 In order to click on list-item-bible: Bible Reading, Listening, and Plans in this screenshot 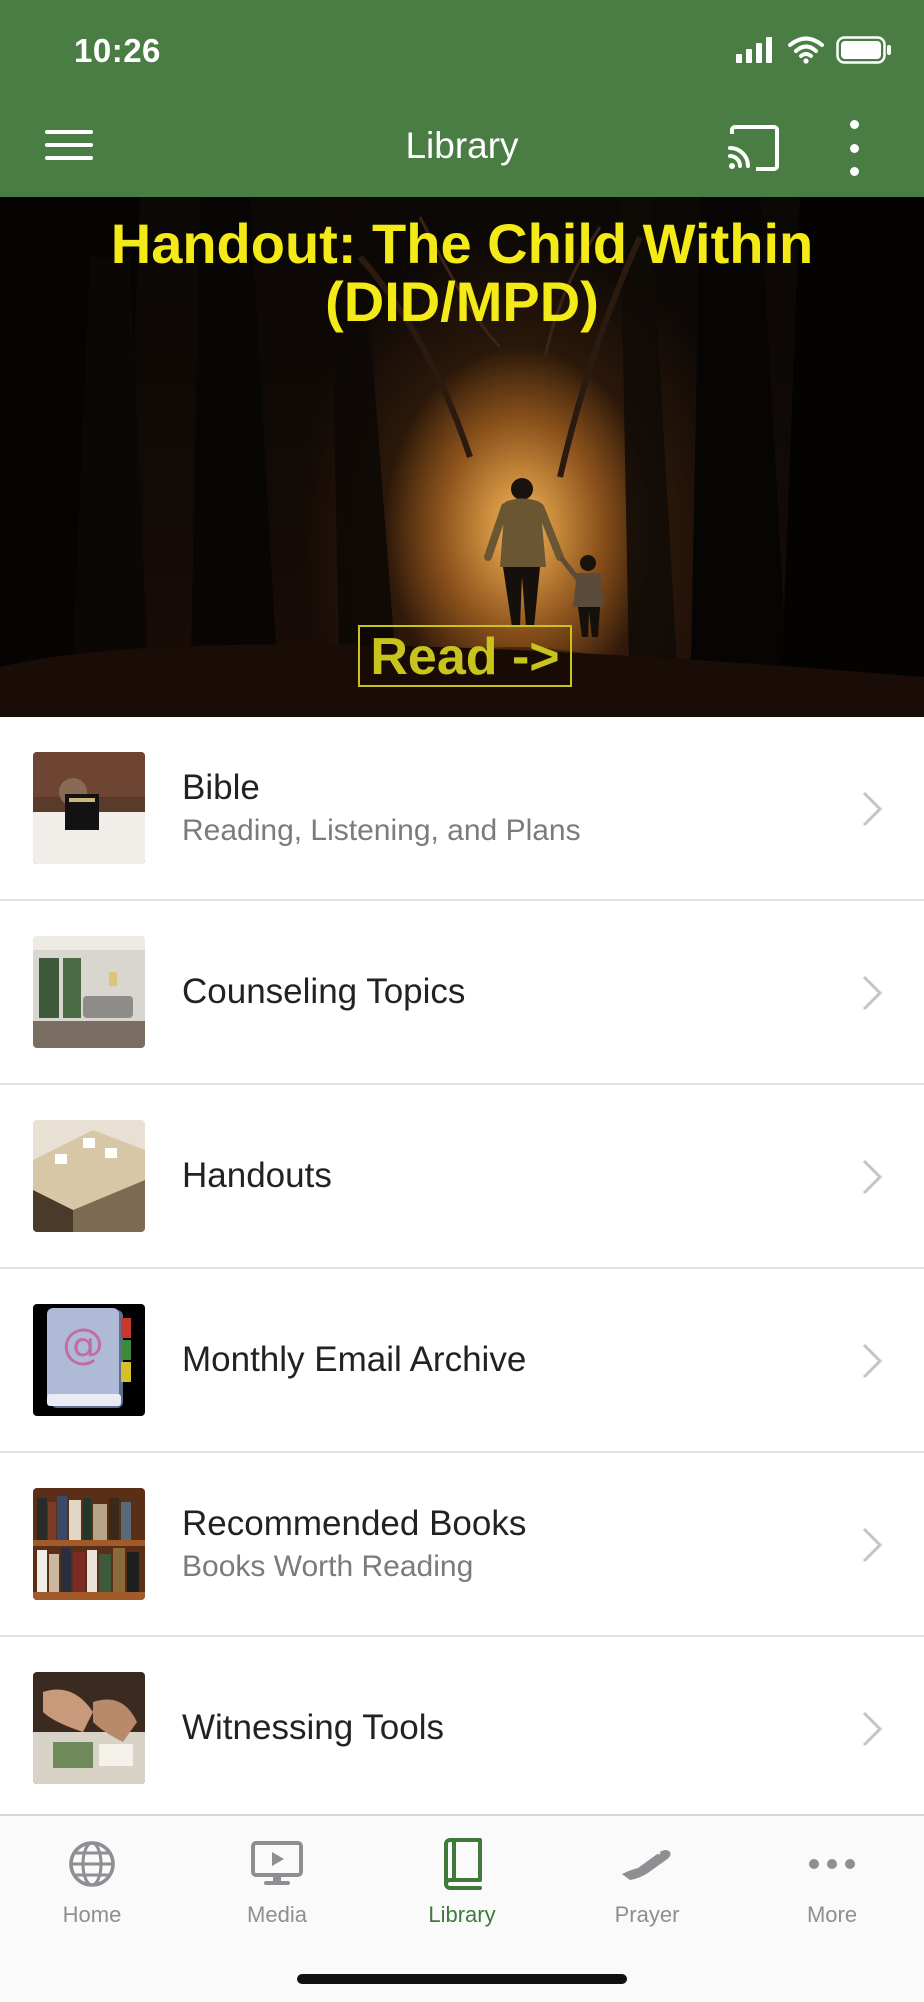, I will do `click(462, 809)`.